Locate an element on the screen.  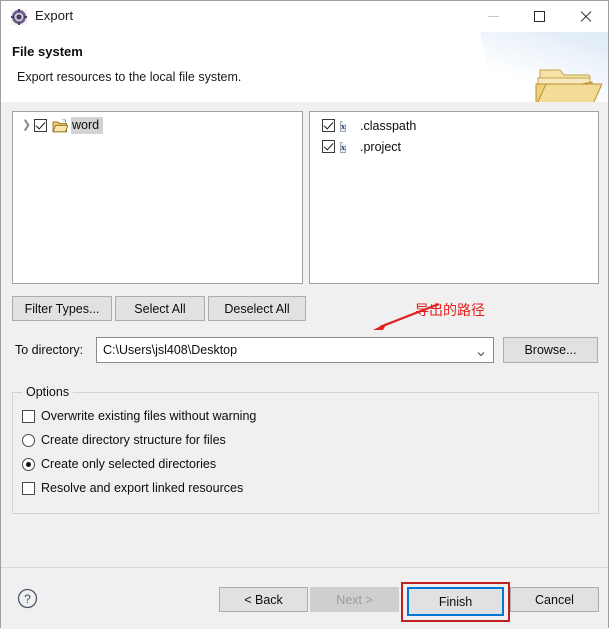
to-directory-value: C:\Users\jsl408\Desktop is located at coordinates (170, 350).